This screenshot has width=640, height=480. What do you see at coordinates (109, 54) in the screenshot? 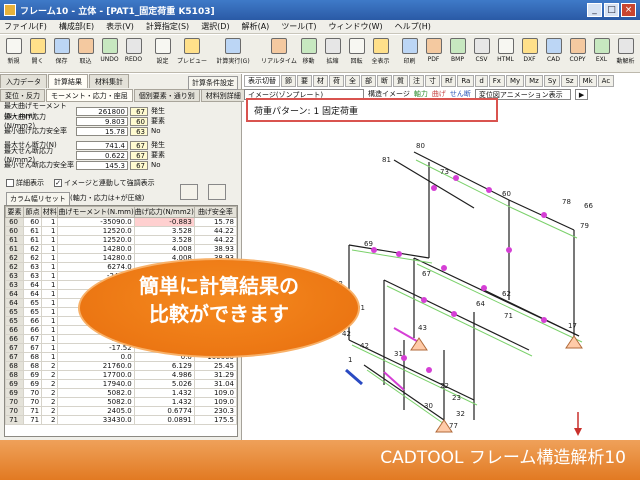
I see `undo-button: UNDO` at bounding box center [109, 54].